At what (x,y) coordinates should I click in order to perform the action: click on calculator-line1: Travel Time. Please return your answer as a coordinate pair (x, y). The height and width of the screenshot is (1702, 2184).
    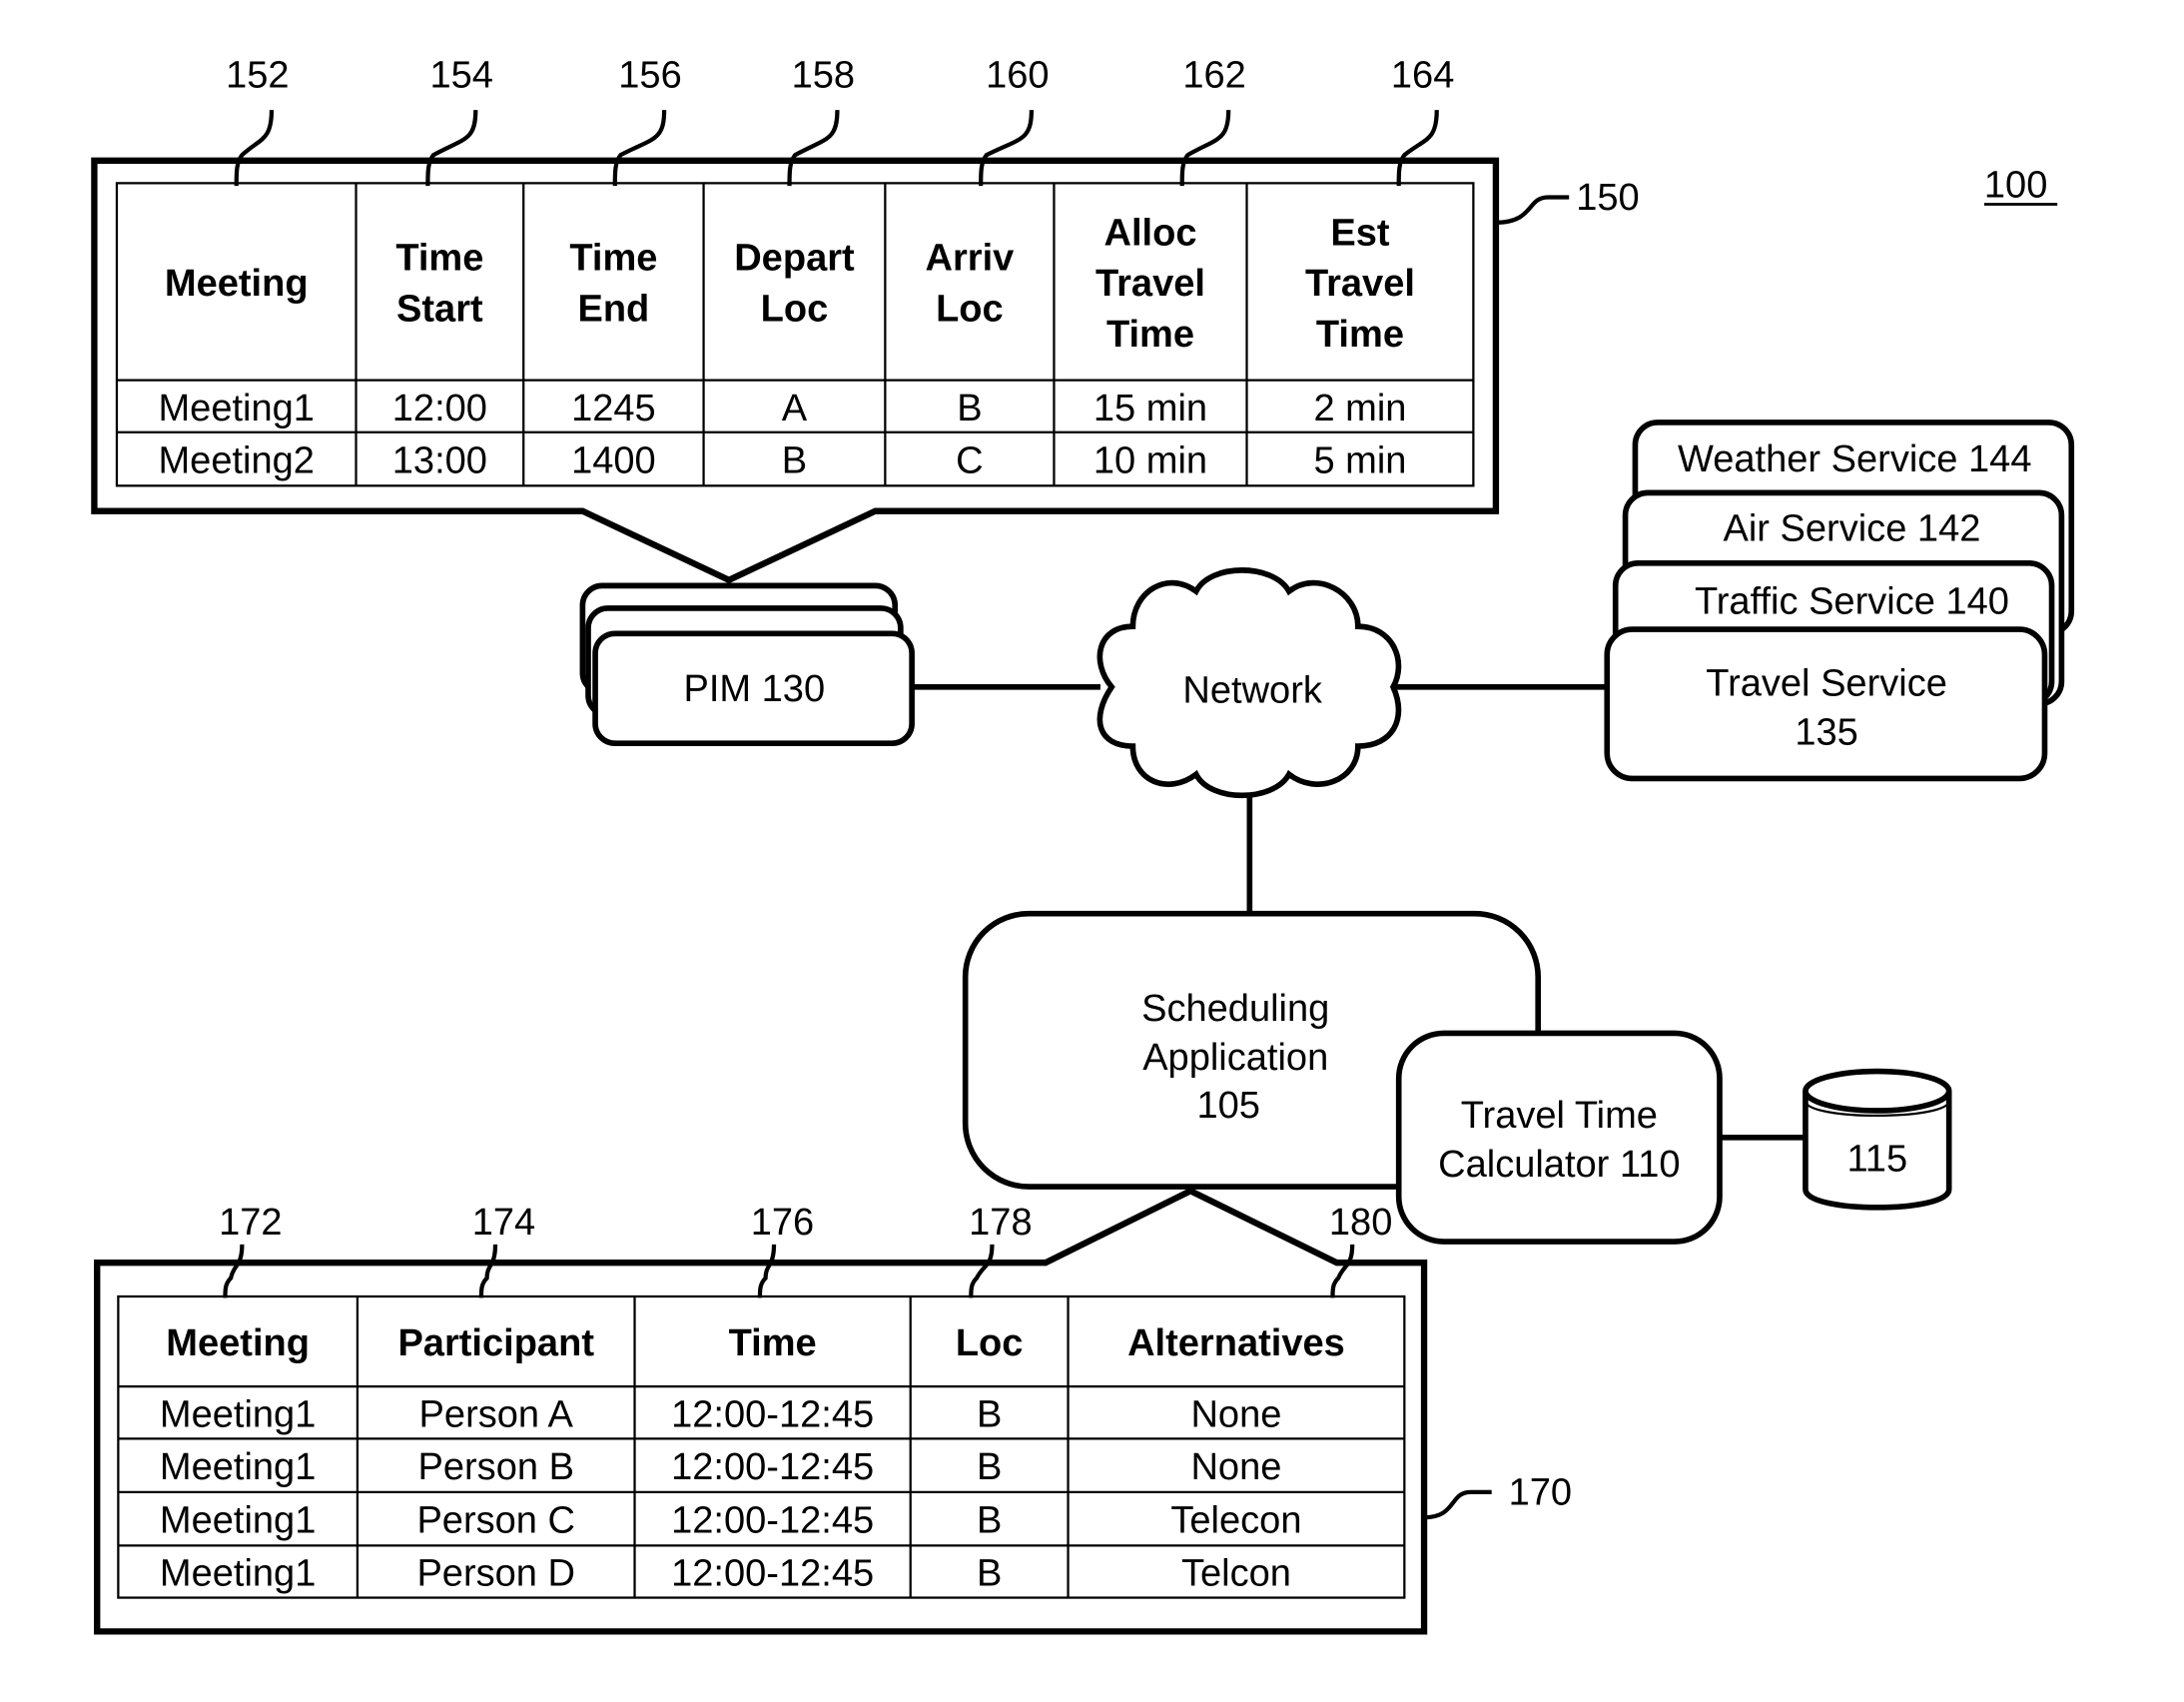
    Looking at the image, I should click on (1559, 1116).